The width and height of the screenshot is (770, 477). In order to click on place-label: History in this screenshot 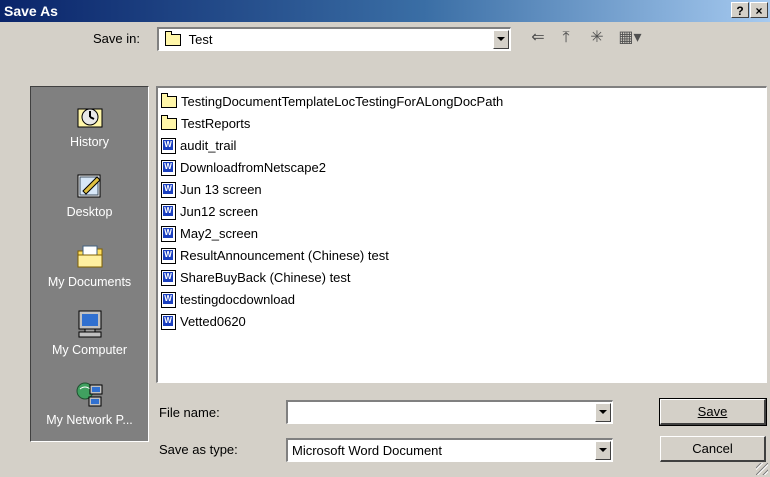, I will do `click(89, 142)`.